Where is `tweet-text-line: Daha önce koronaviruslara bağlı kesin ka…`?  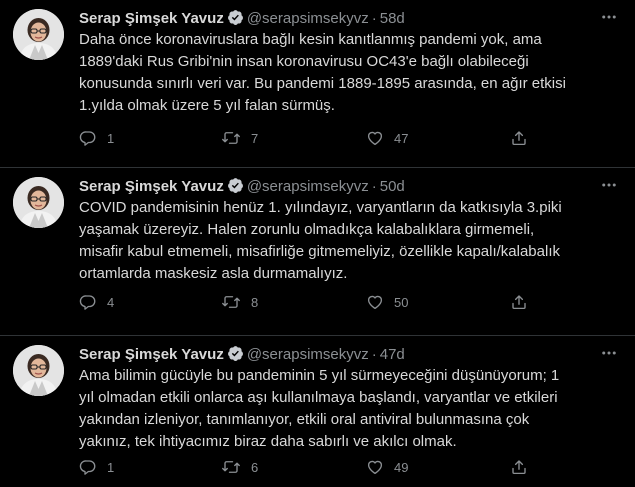 tweet-text-line: Daha önce koronaviruslara bağlı kesin ka… is located at coordinates (310, 39).